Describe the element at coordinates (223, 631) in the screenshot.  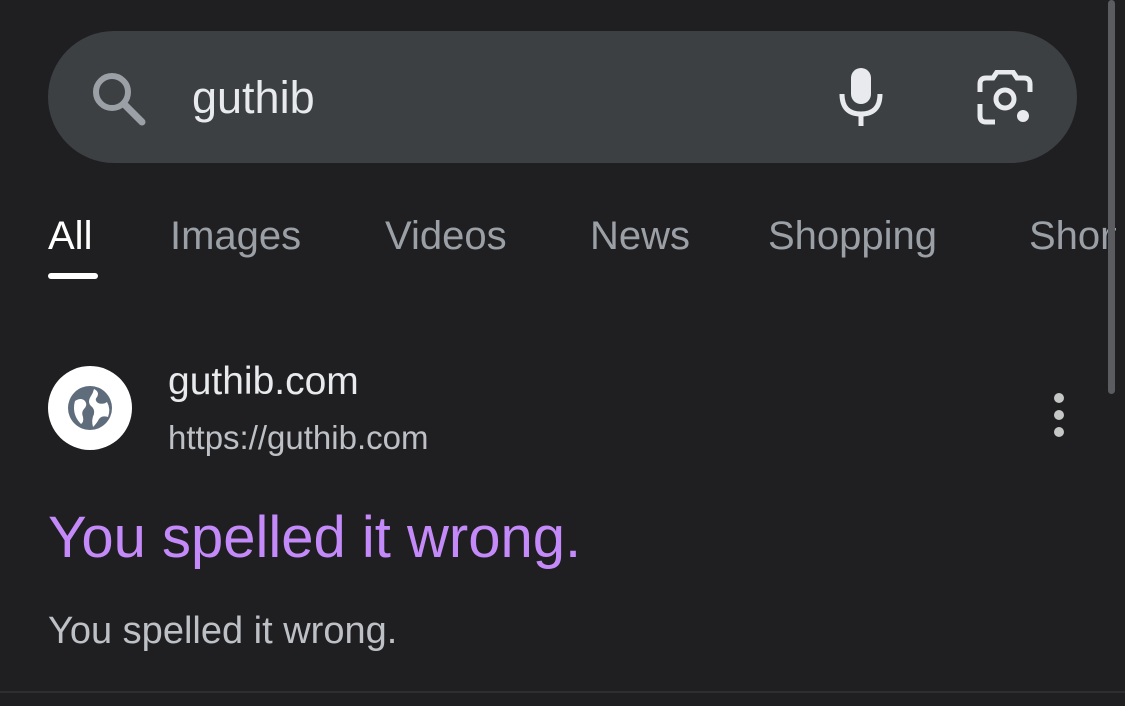
I see `result-snippet: You spelled it wrong.` at that location.